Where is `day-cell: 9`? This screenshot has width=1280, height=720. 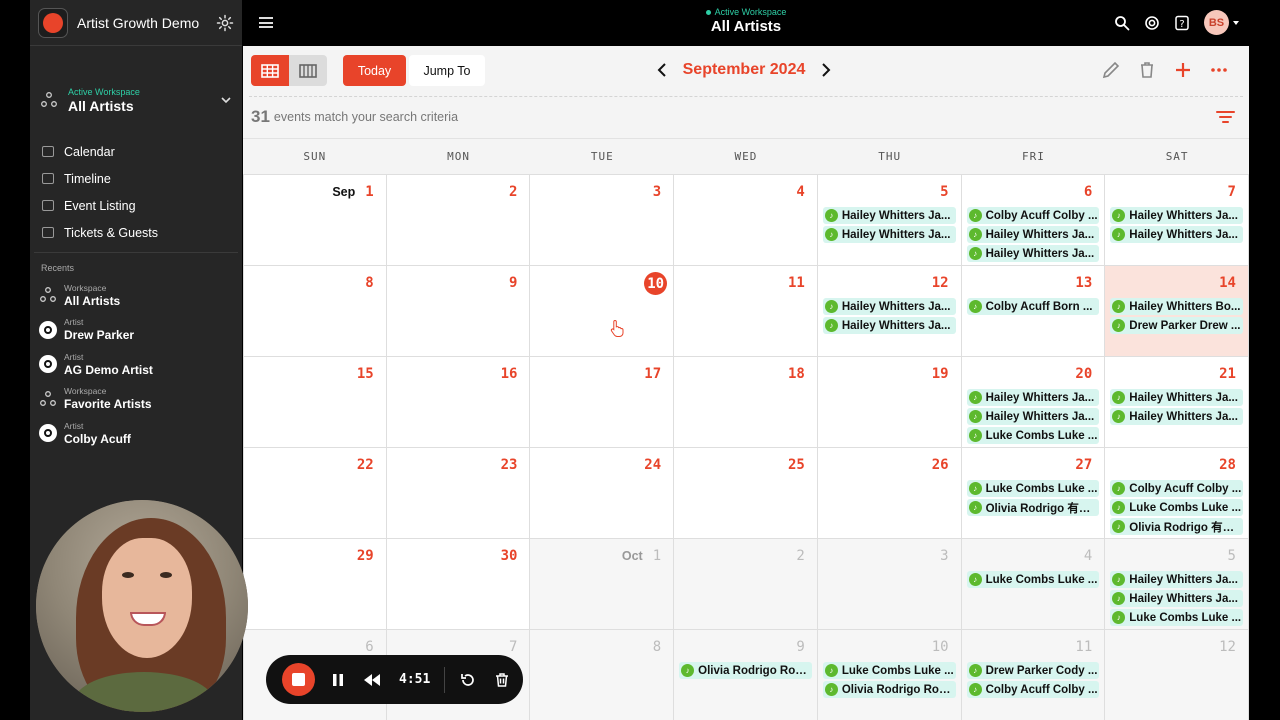 day-cell: 9 is located at coordinates (458, 310).